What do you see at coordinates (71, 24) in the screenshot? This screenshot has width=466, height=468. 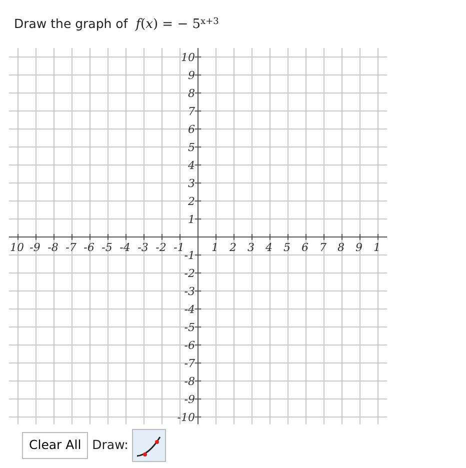 I see `prompt-text: Draw the graph of` at bounding box center [71, 24].